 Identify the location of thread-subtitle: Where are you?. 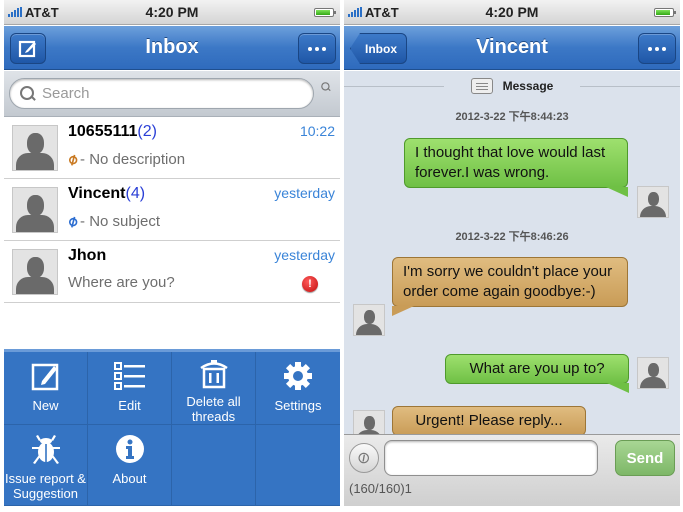
(121, 282).